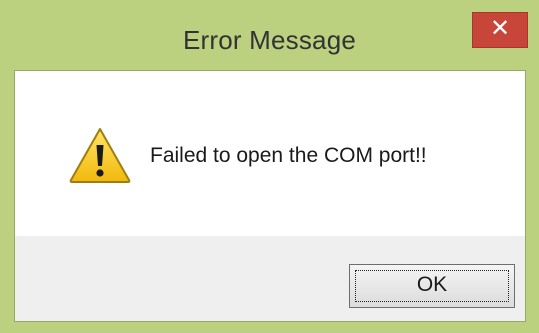 This screenshot has width=539, height=333. I want to click on close-button: ✕, so click(500, 30).